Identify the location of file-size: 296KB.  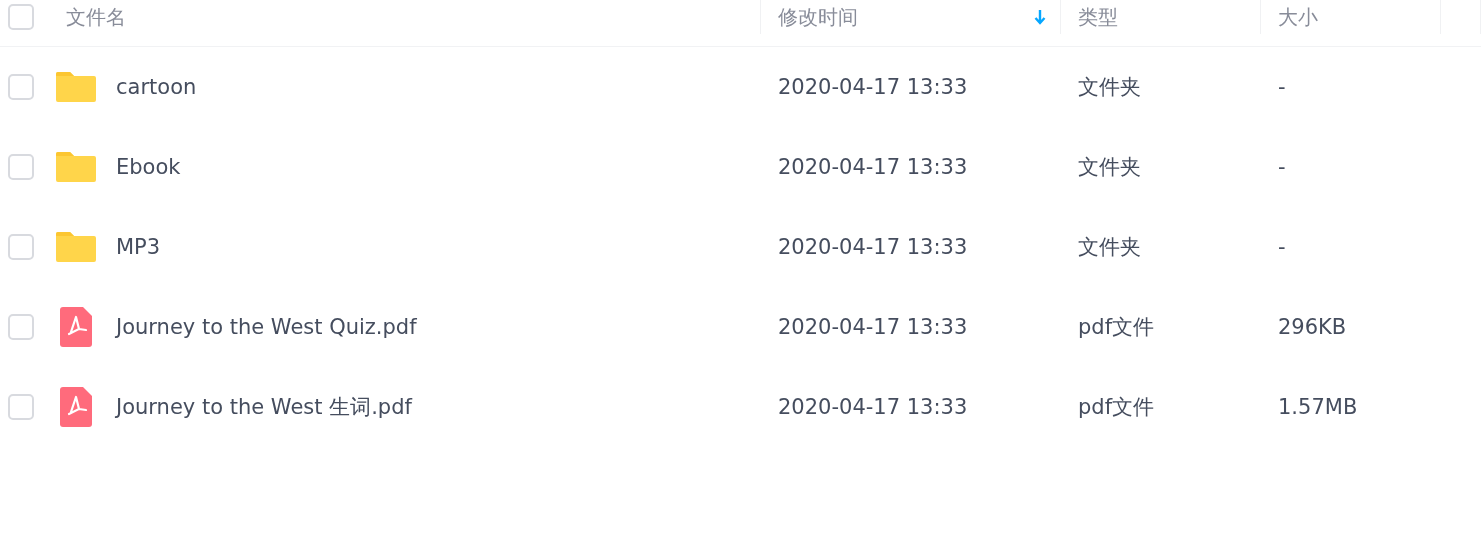
(1312, 327).